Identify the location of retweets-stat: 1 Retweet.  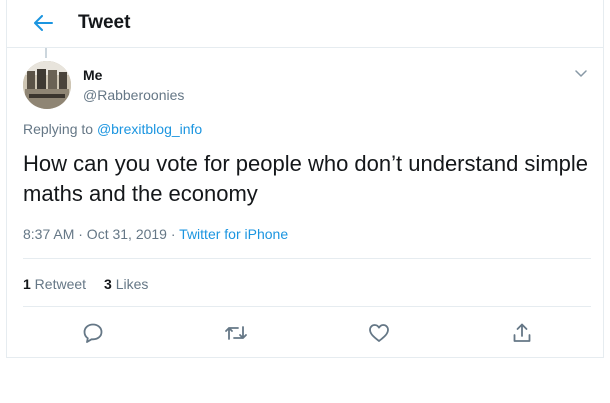
(54, 284).